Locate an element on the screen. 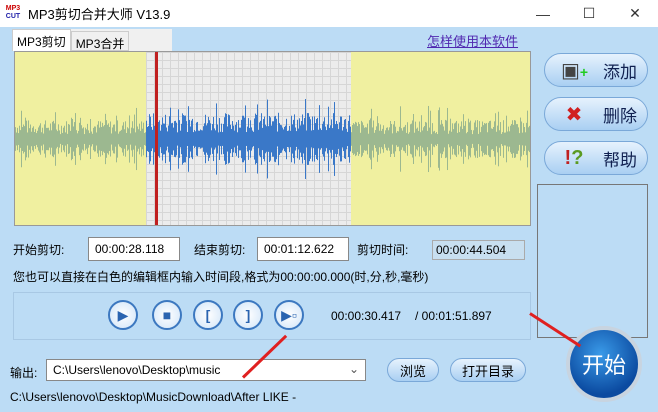 The width and height of the screenshot is (658, 412). play-button: ▶ is located at coordinates (123, 315).